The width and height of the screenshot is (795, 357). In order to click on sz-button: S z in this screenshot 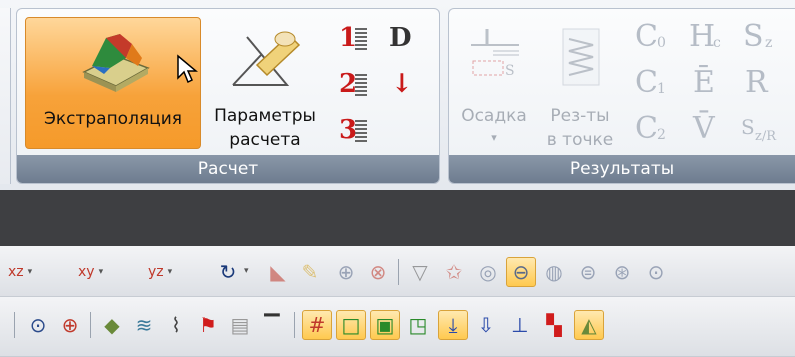, I will do `click(768, 39)`.